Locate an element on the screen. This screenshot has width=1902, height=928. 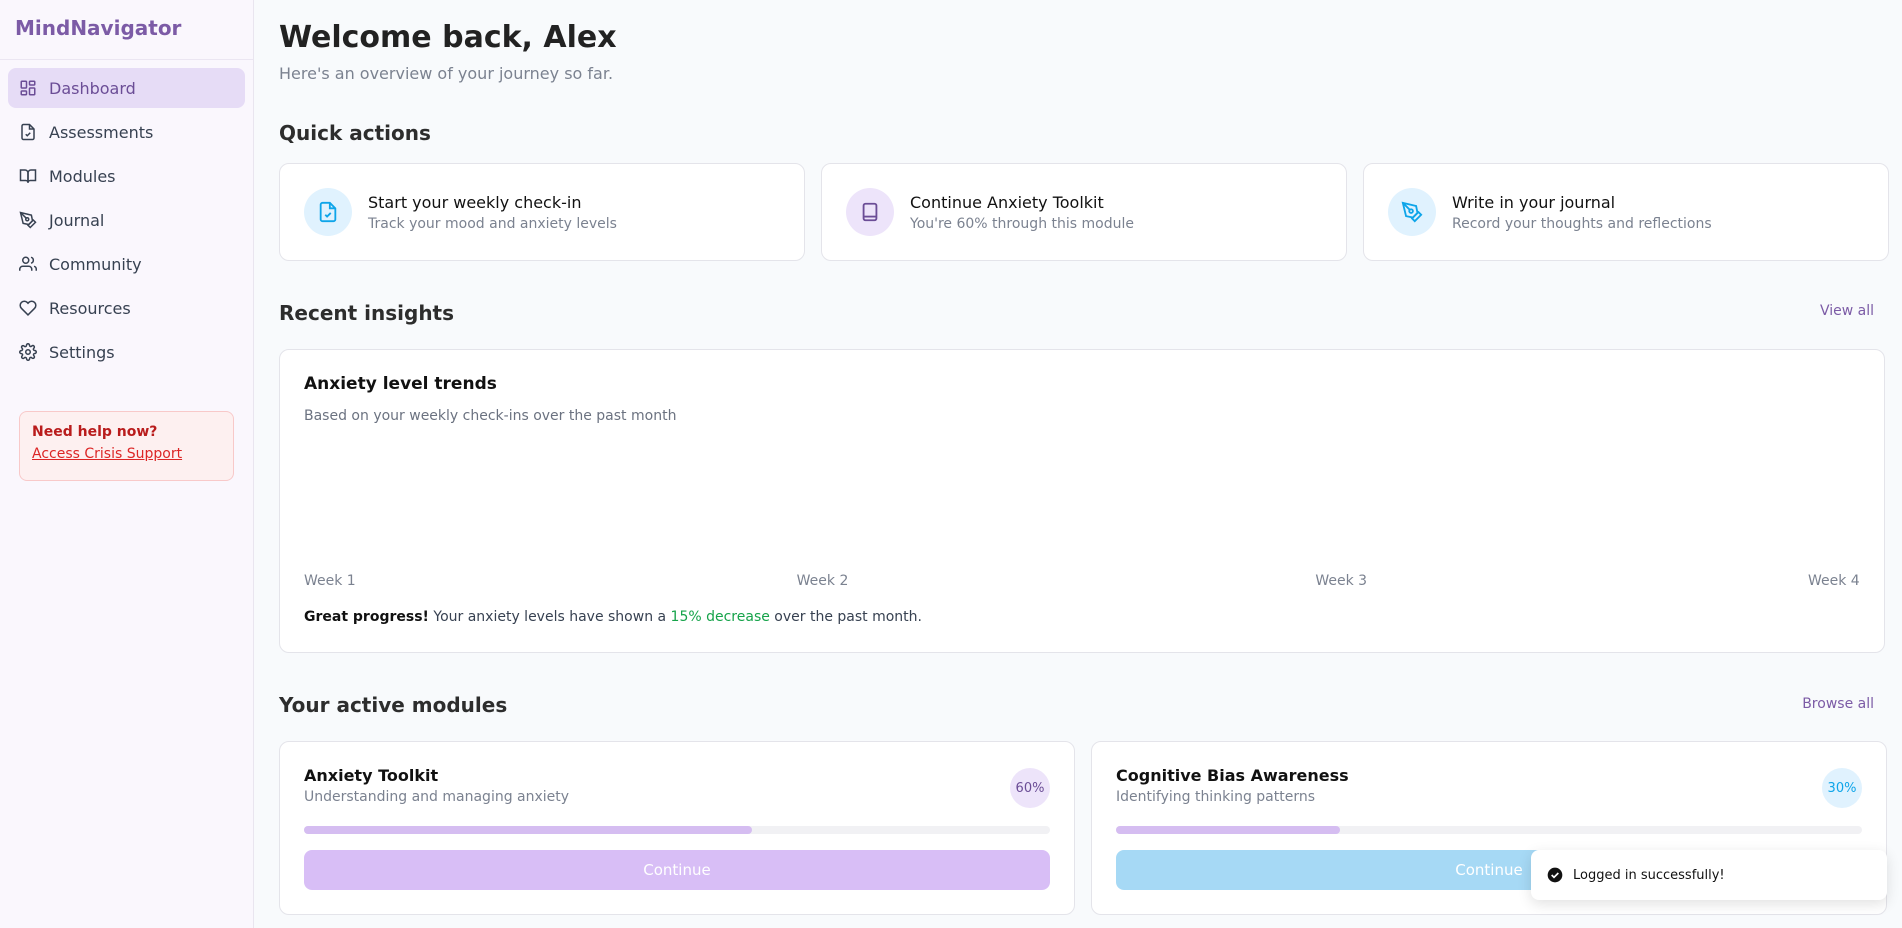
quick-action-title: Continue Anxiety Toolkit is located at coordinates (1007, 202).